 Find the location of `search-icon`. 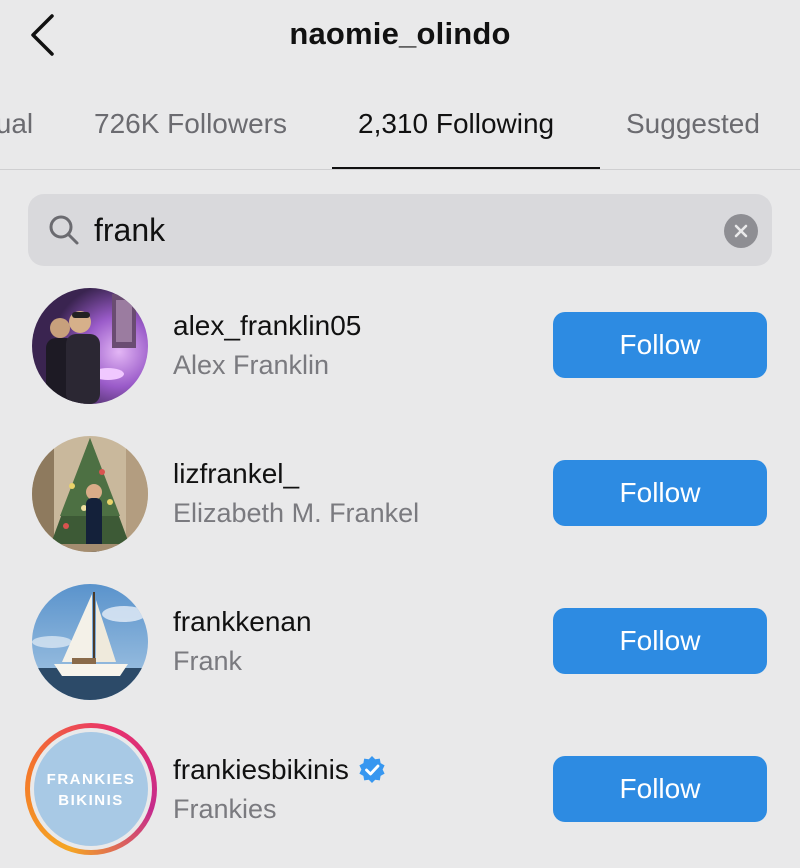

search-icon is located at coordinates (64, 230).